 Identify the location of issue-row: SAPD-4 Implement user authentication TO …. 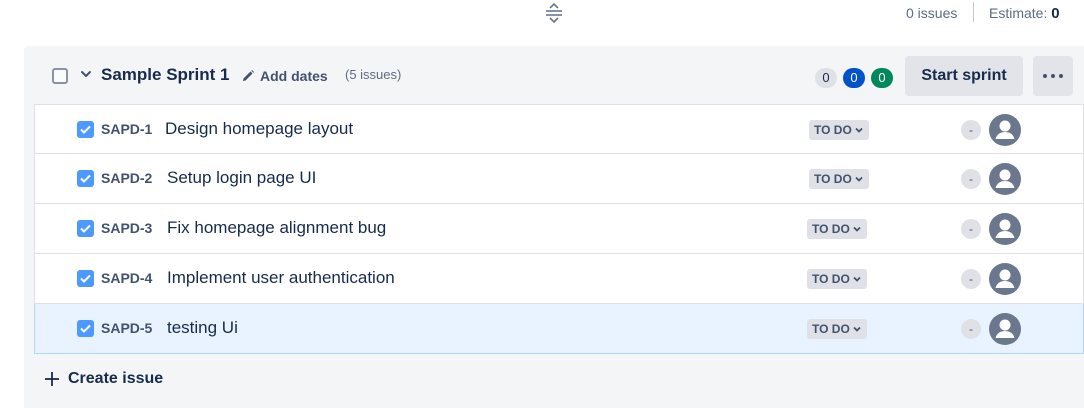
(559, 279).